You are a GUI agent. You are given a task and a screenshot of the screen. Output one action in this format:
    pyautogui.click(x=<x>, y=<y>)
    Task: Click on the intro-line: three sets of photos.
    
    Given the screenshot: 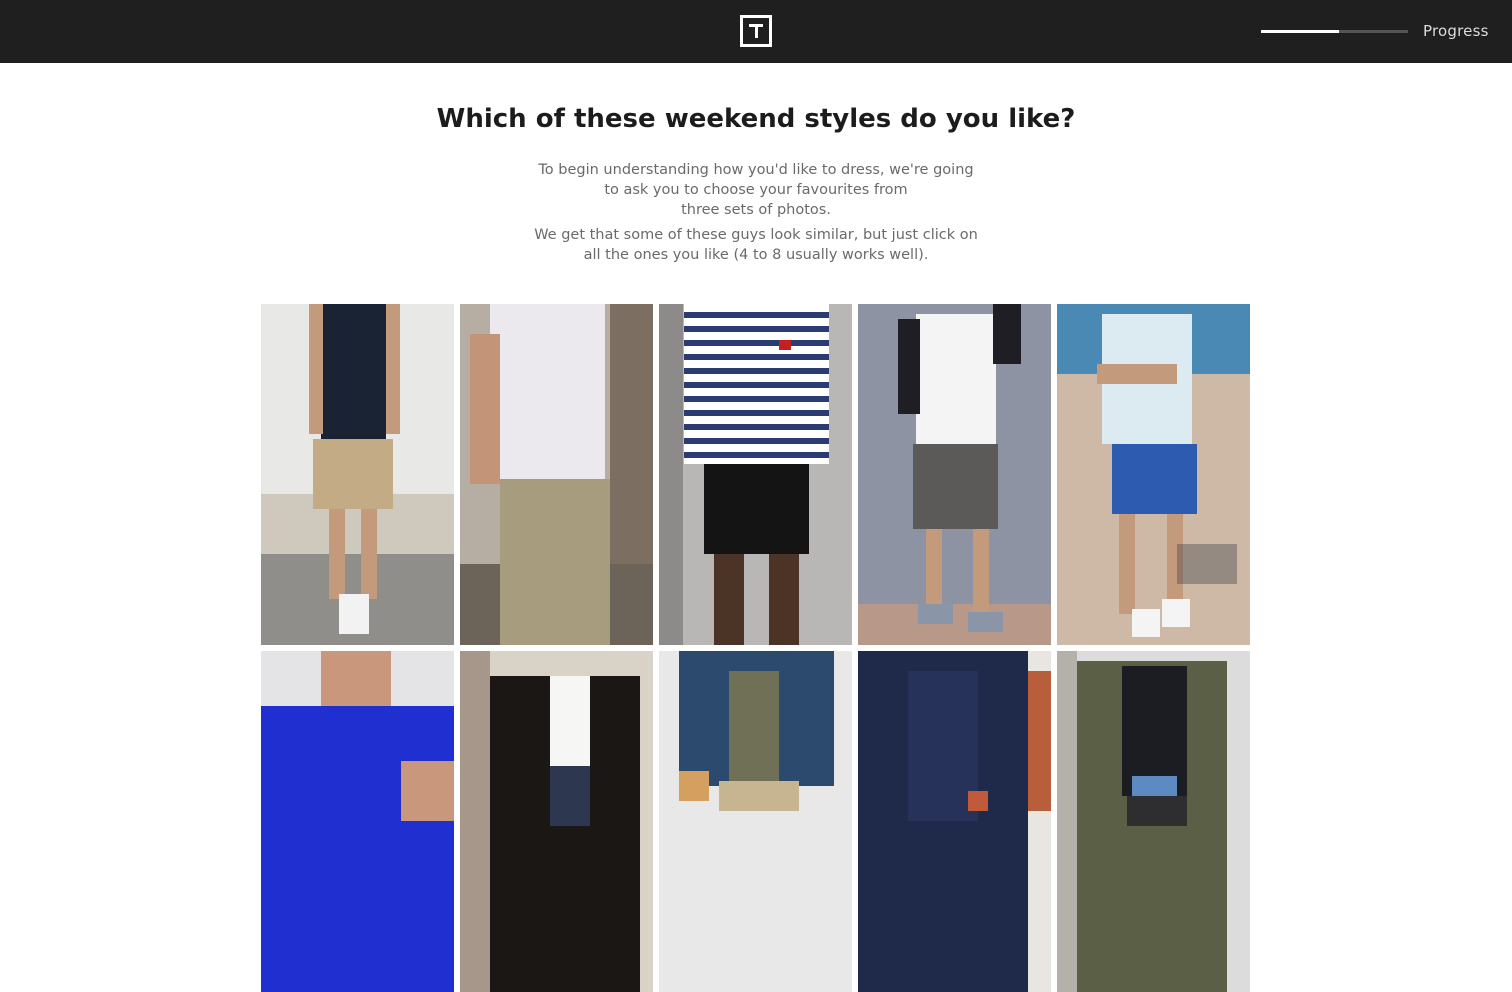 What is the action you would take?
    pyautogui.click(x=756, y=210)
    